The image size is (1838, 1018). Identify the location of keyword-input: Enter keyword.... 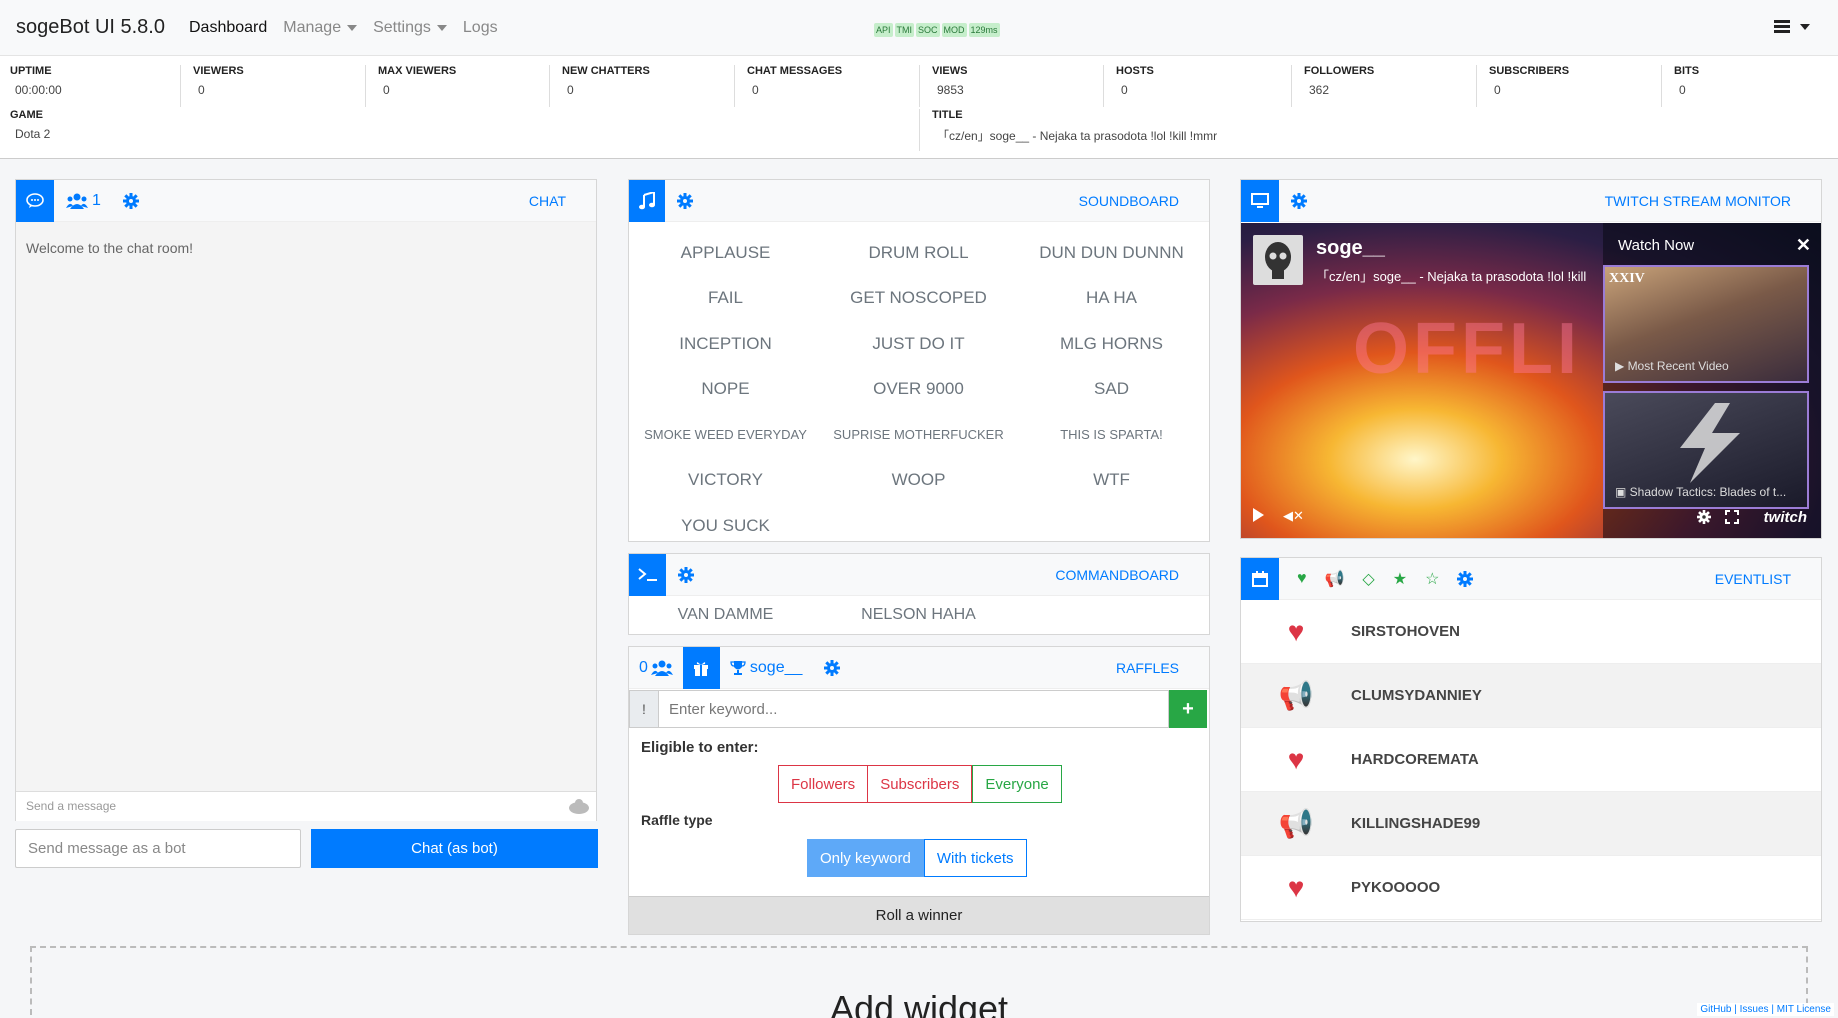
(914, 709).